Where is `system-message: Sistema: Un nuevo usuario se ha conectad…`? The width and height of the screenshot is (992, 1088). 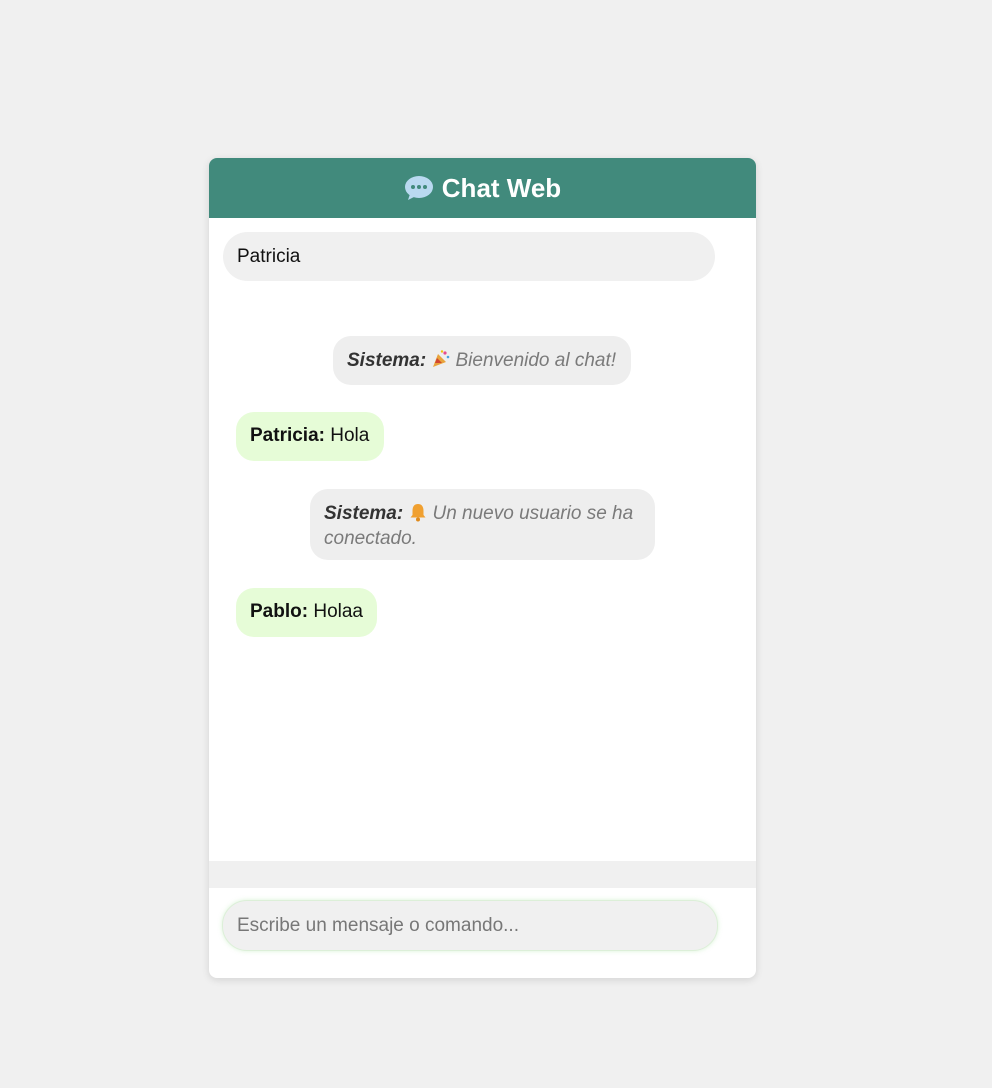 system-message: Sistema: Un nuevo usuario se ha conectad… is located at coordinates (482, 524).